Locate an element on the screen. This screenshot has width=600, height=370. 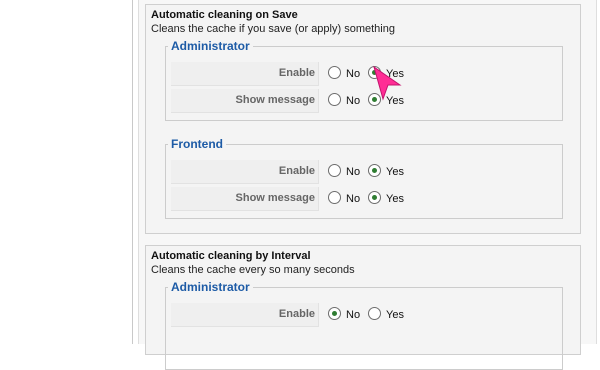
section-title: Automatic cleaning by Interval is located at coordinates (231, 256).